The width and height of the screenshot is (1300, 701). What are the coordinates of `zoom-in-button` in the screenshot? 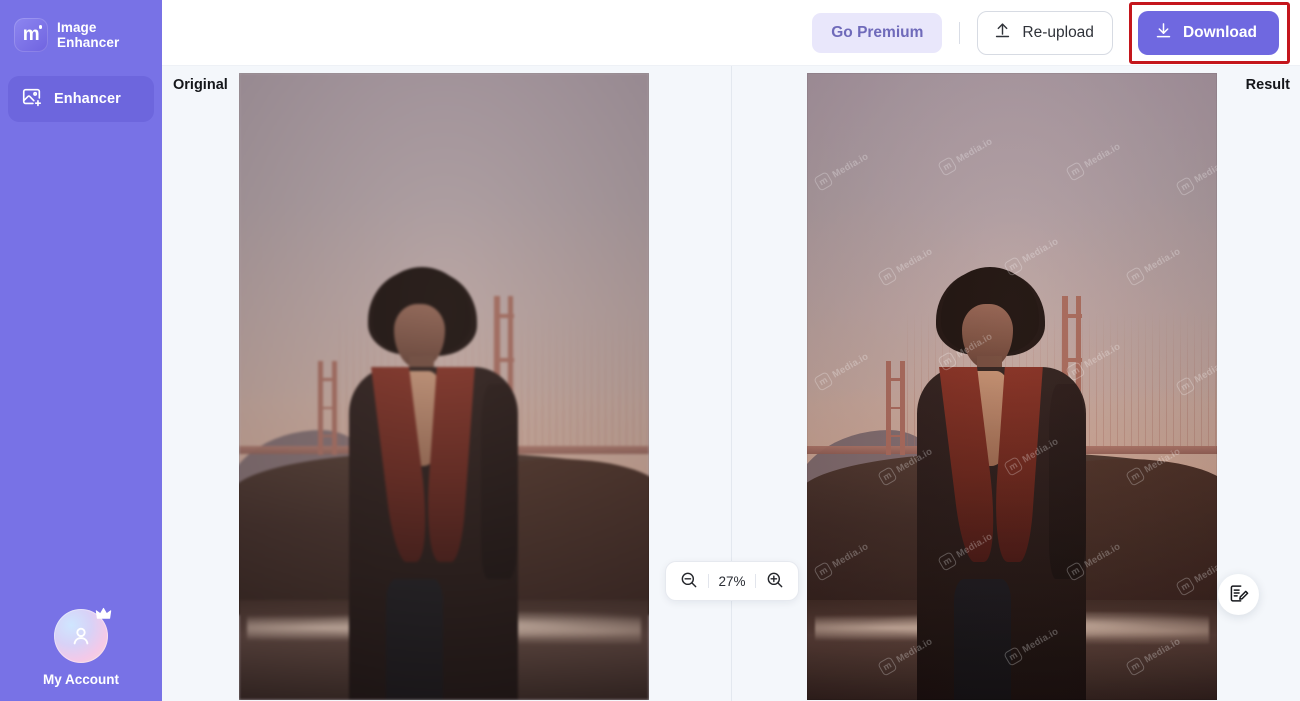 It's located at (775, 581).